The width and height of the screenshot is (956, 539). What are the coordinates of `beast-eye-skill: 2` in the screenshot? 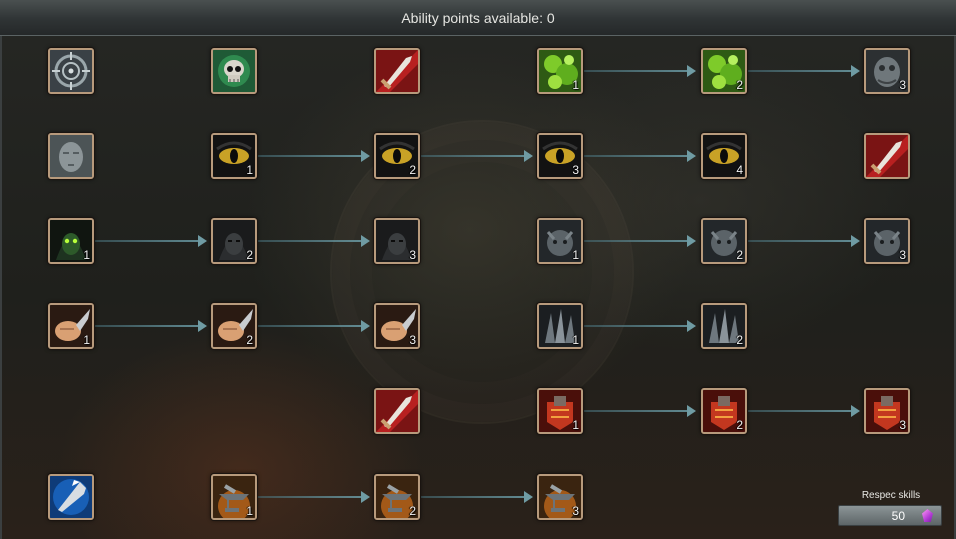 It's located at (397, 156).